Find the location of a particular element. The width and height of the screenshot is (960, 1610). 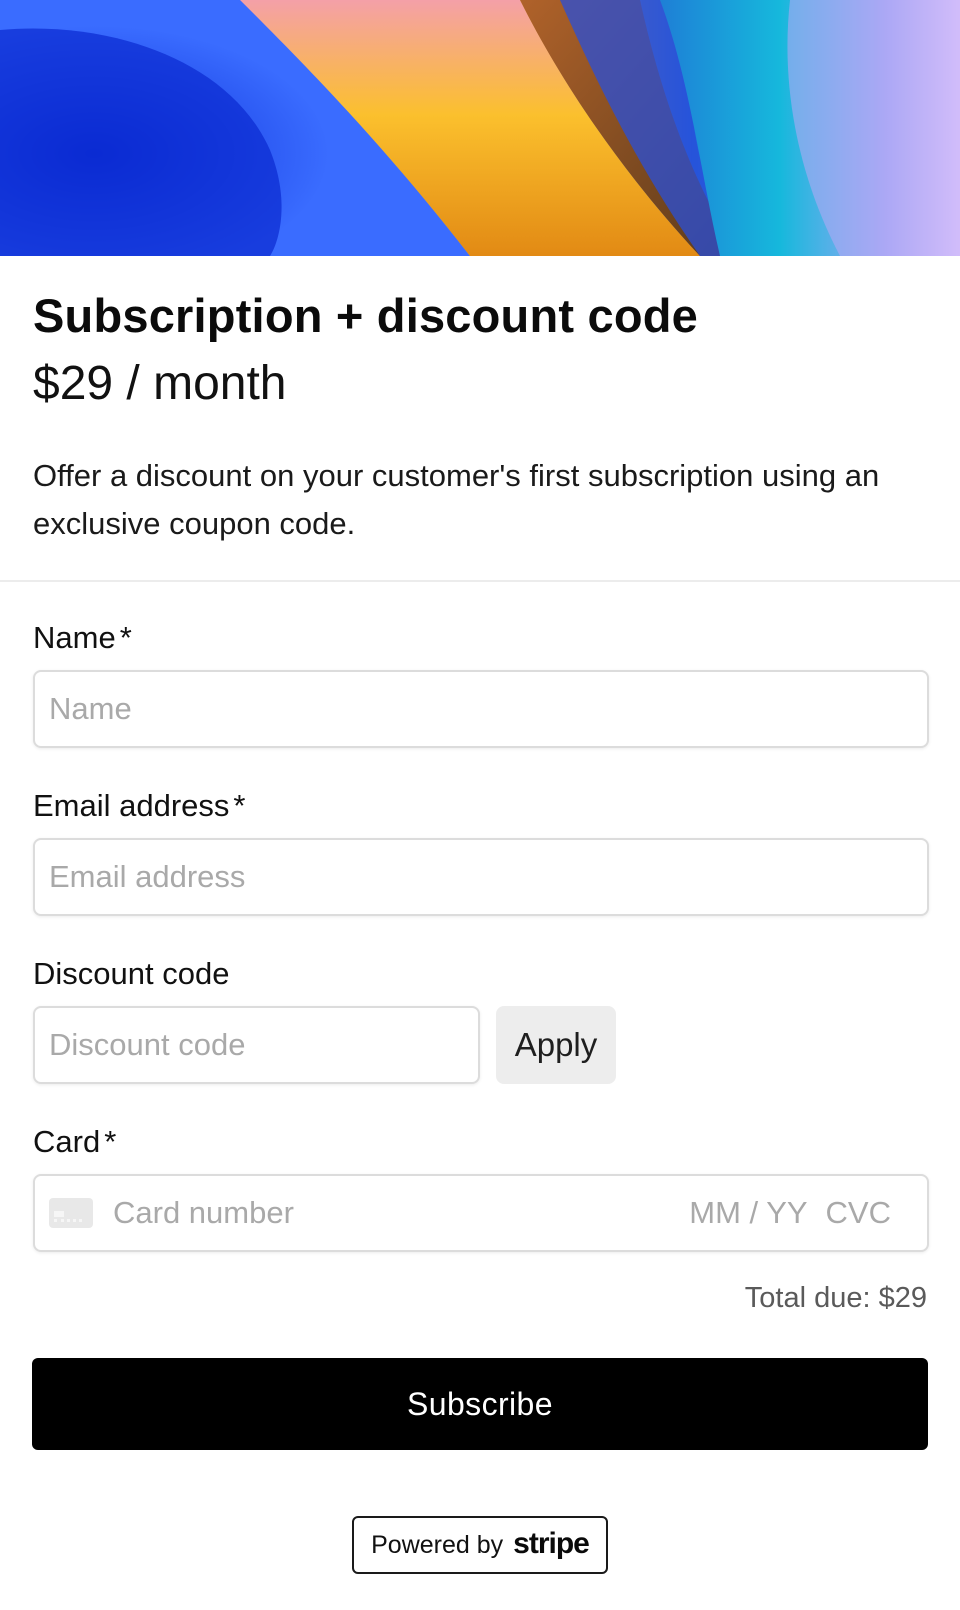

card-cvc-input: CVC is located at coordinates (858, 1213).